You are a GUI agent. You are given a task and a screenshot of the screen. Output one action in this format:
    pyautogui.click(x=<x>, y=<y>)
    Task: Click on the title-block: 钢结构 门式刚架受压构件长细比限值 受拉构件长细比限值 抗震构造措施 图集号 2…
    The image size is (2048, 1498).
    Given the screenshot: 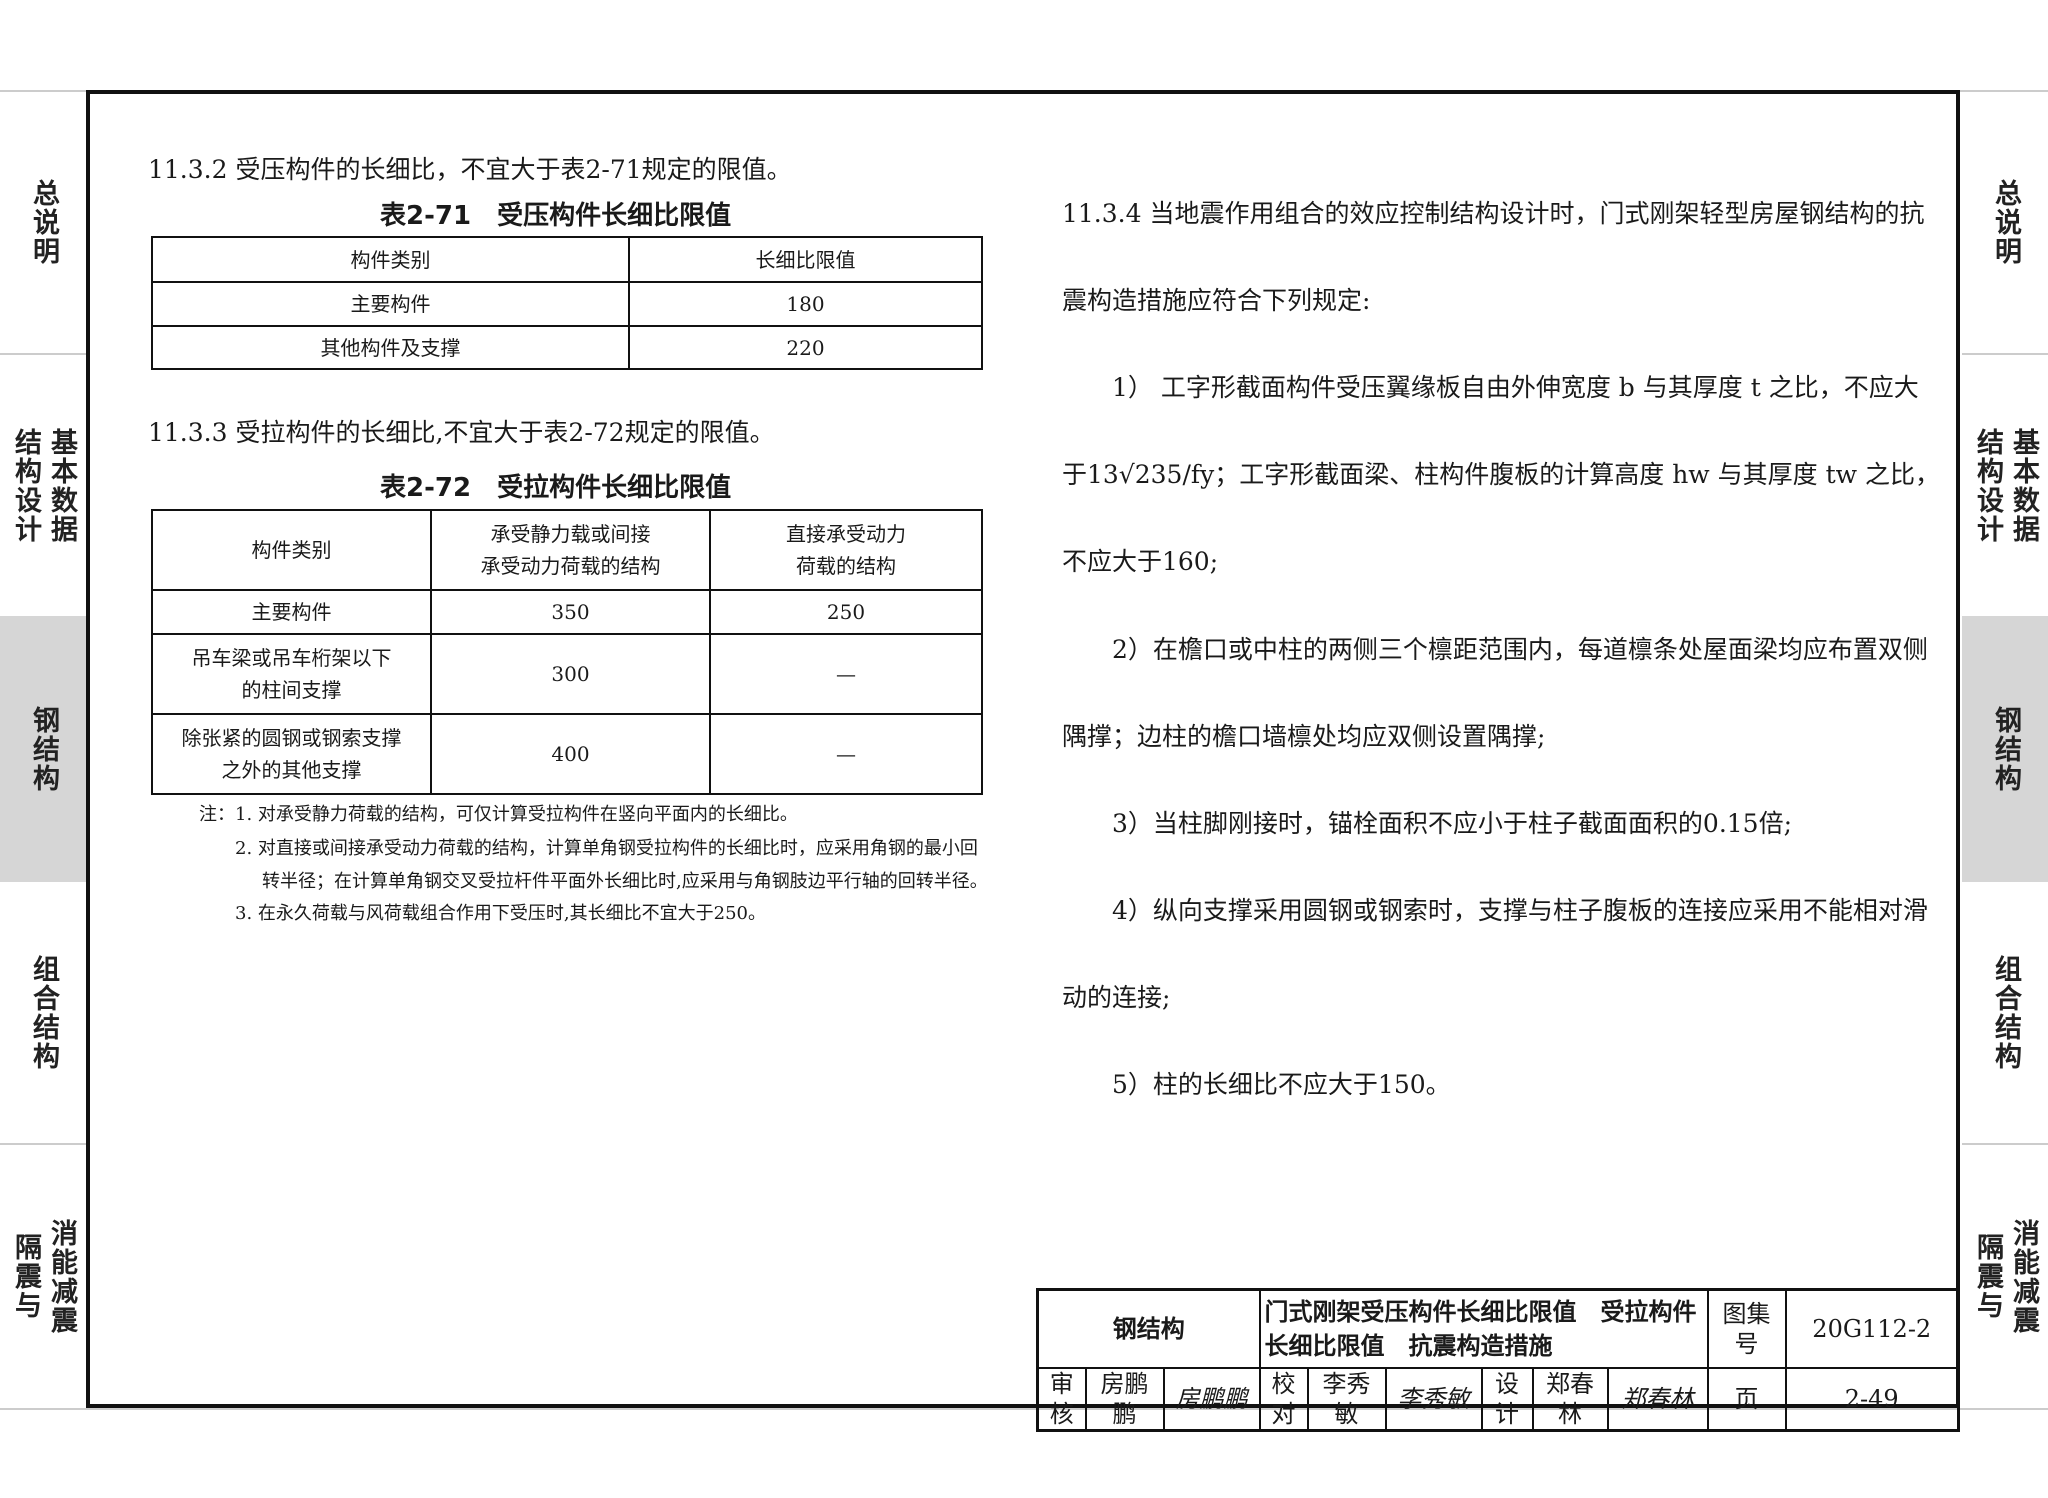 What is the action you would take?
    pyautogui.click(x=1498, y=1360)
    